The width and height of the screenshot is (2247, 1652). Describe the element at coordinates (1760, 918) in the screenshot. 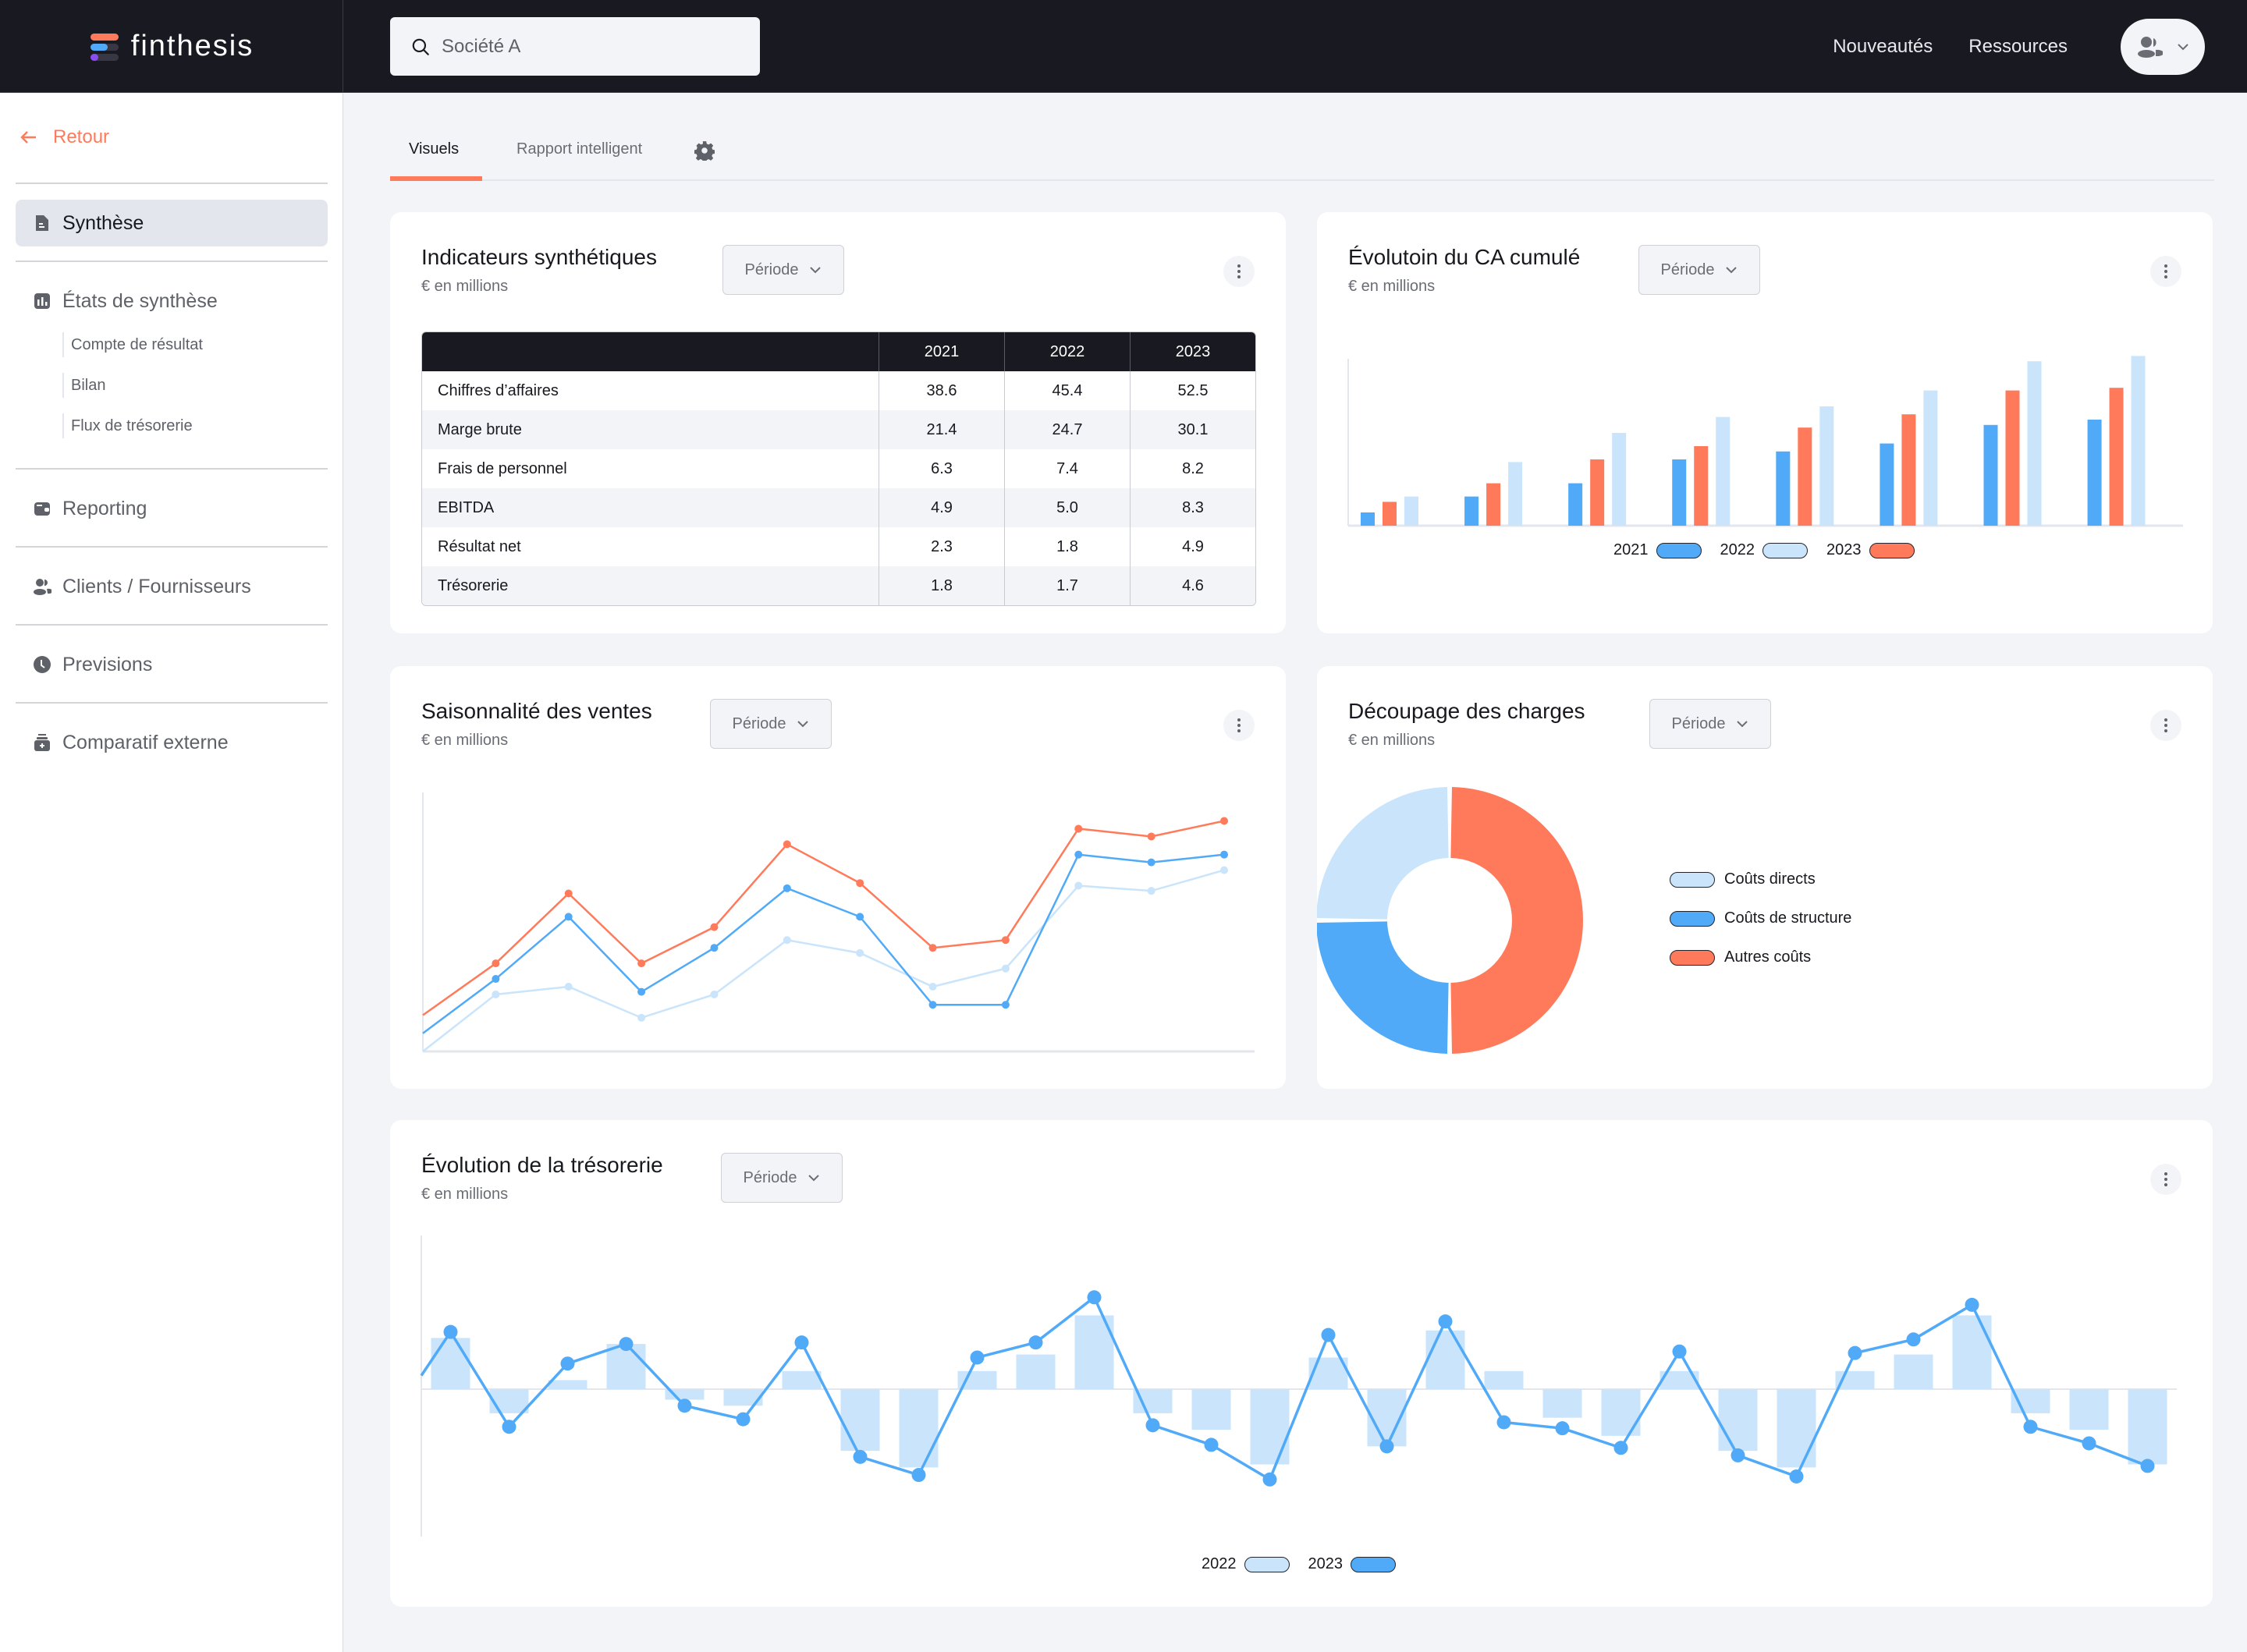

I see `legend-item: Coûts de structure` at that location.